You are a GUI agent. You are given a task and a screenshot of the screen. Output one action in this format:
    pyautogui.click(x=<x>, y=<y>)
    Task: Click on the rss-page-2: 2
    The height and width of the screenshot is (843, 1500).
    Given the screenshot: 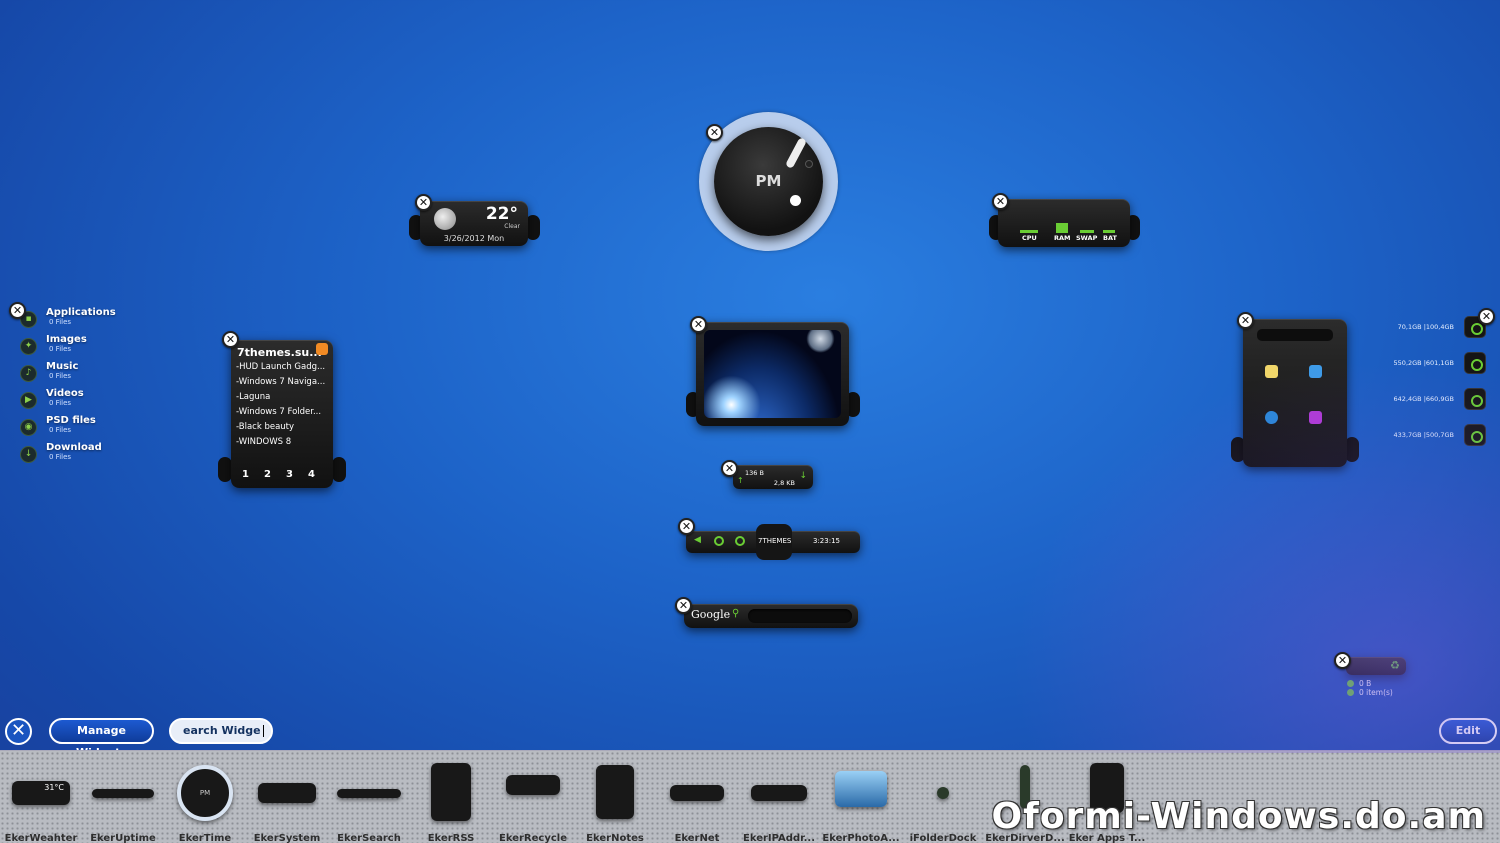 What is the action you would take?
    pyautogui.click(x=267, y=474)
    